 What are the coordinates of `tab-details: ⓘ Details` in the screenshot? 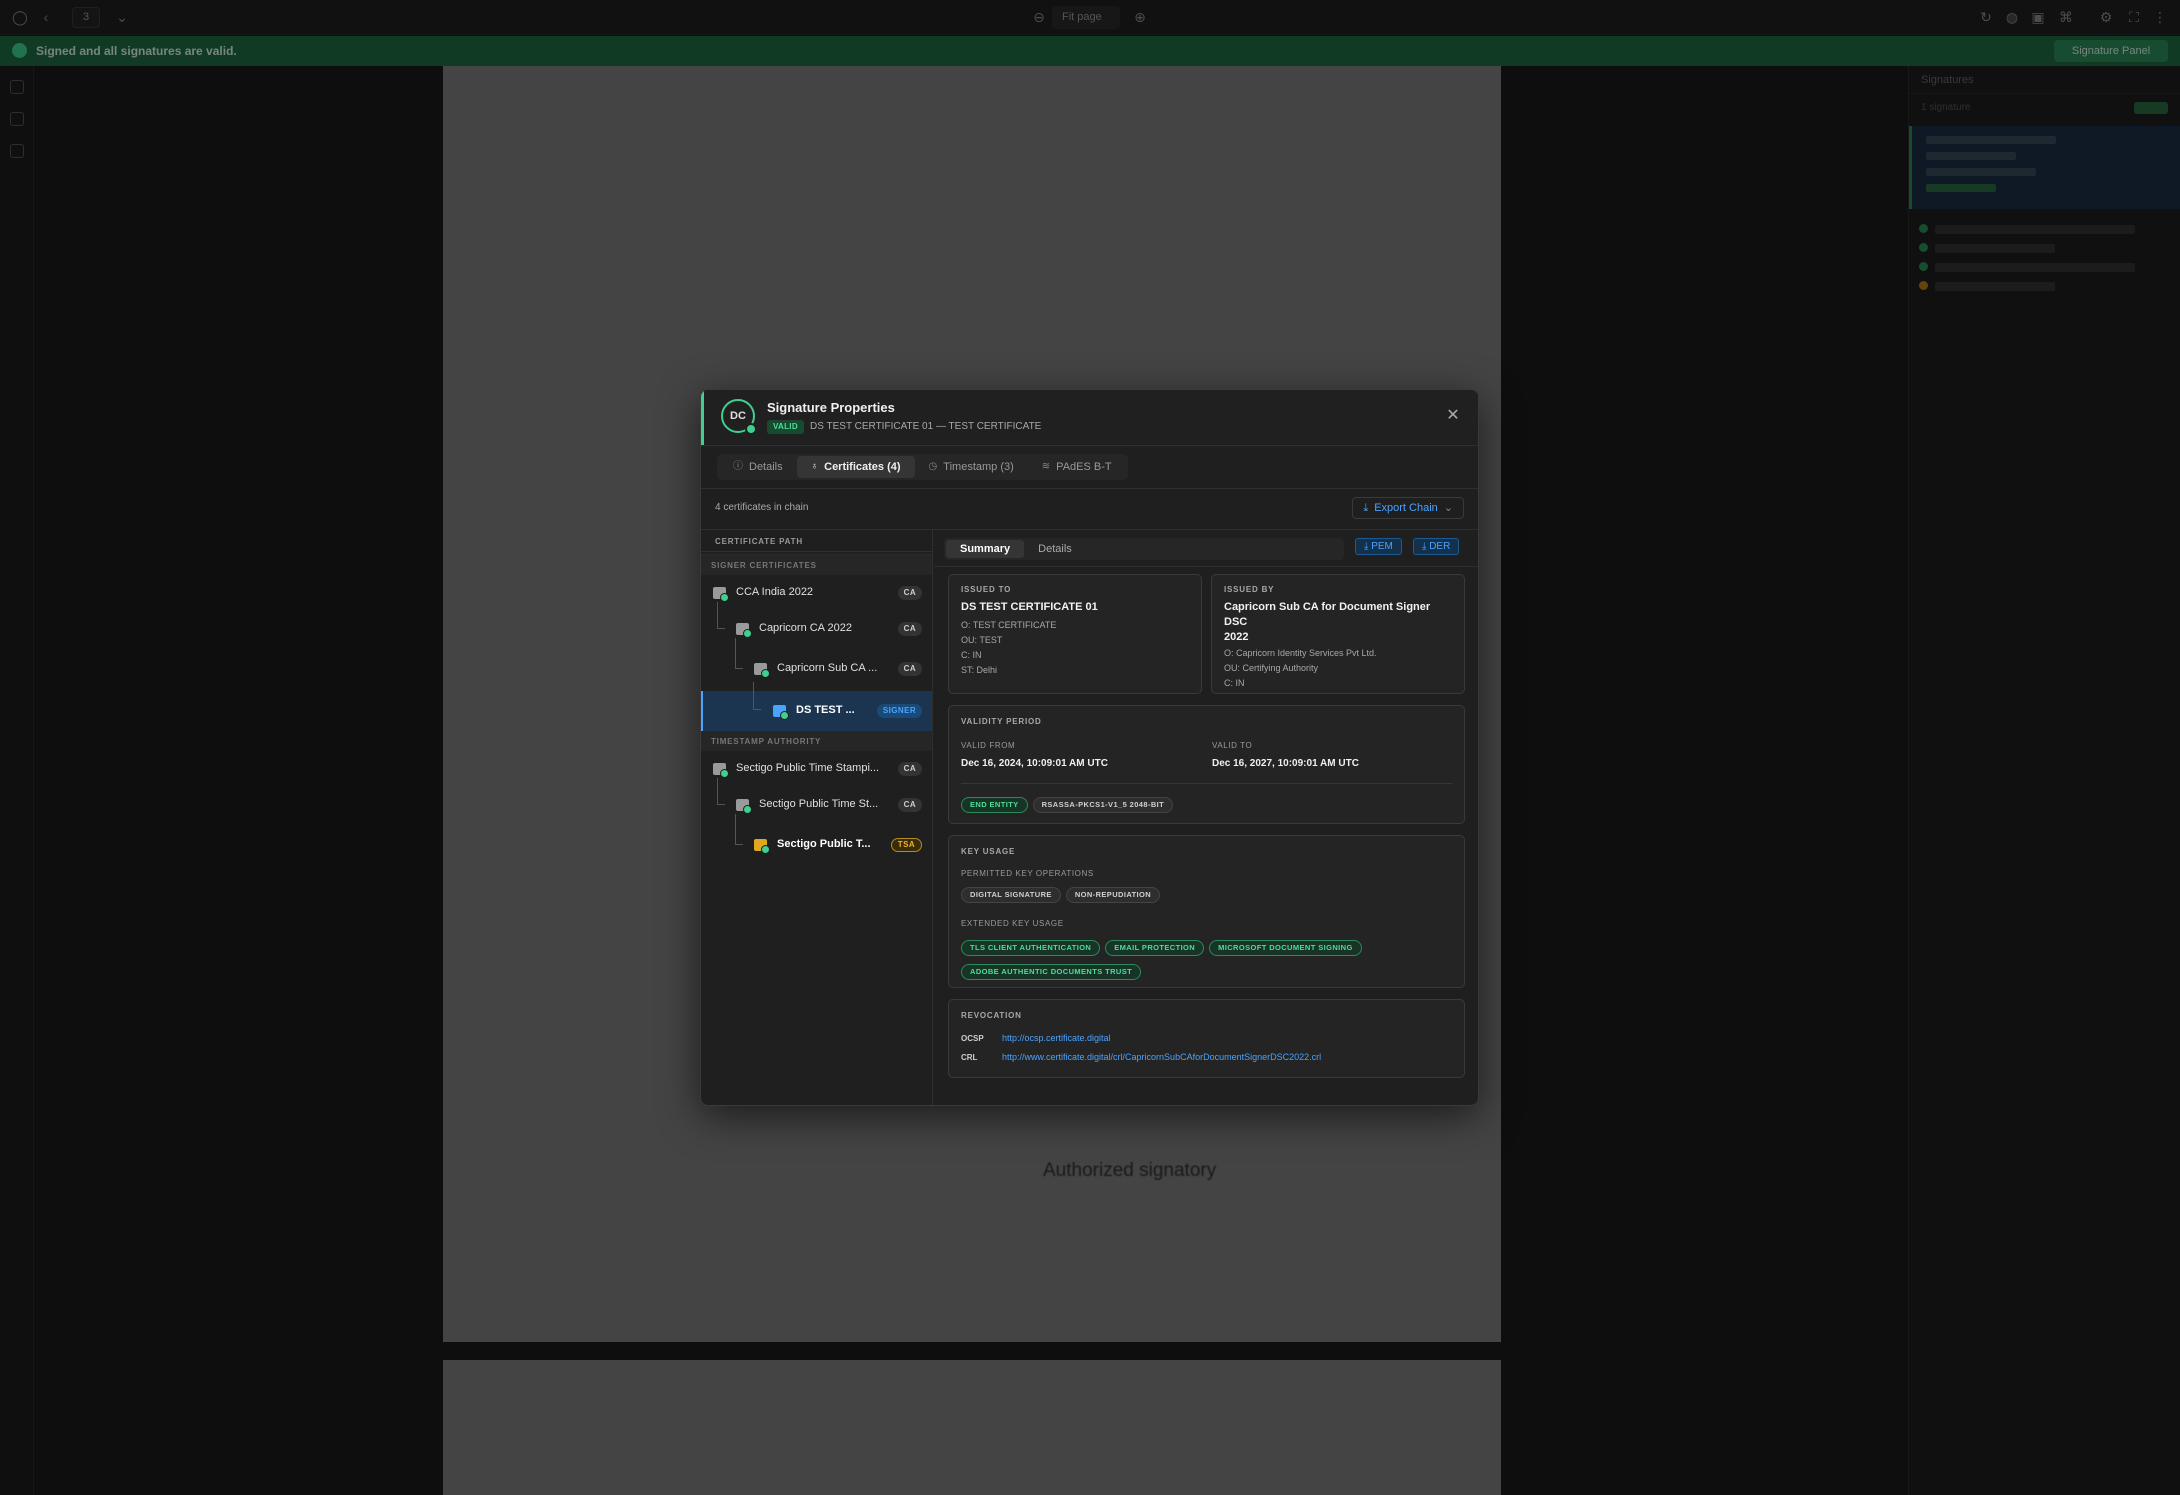 It's located at (758, 467).